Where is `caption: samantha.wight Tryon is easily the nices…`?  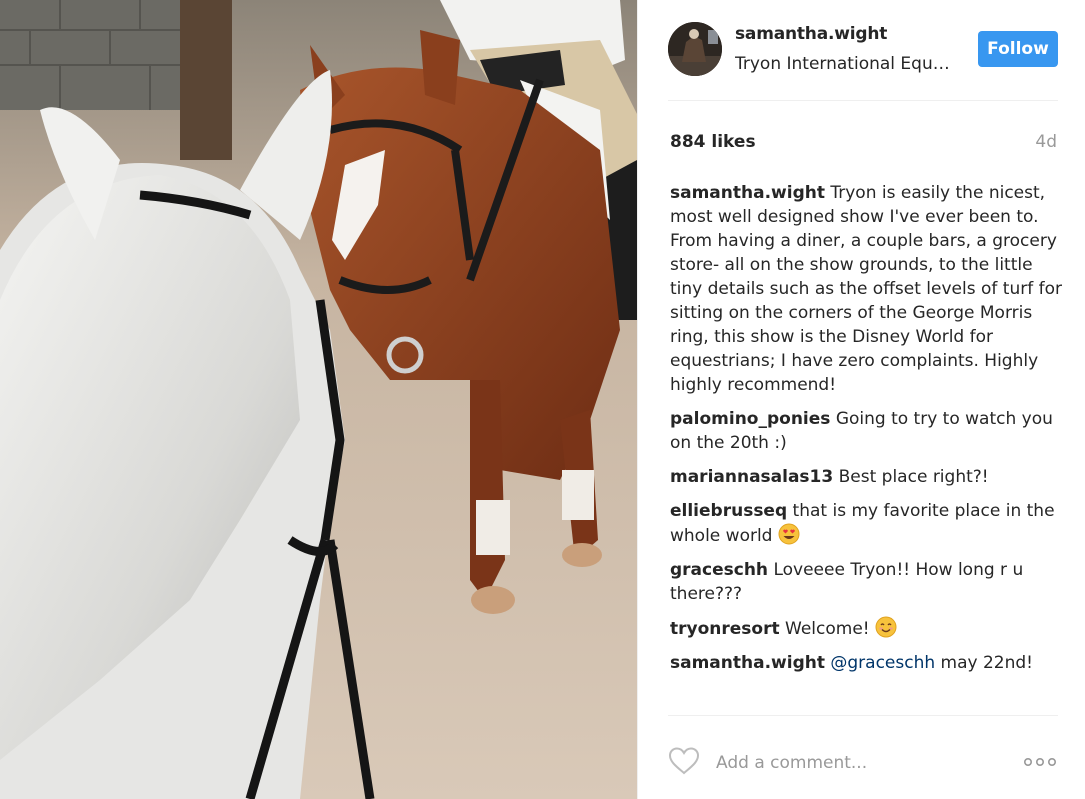
caption: samantha.wight Tryon is easily the nices… is located at coordinates (870, 289).